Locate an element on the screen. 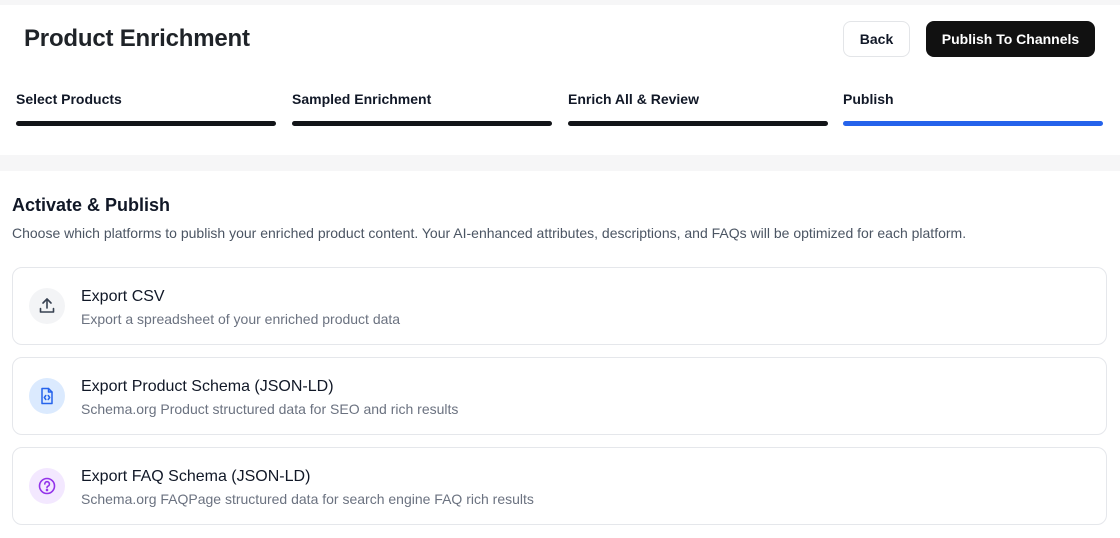 This screenshot has width=1120, height=538. step-progress-bar-active is located at coordinates (973, 123).